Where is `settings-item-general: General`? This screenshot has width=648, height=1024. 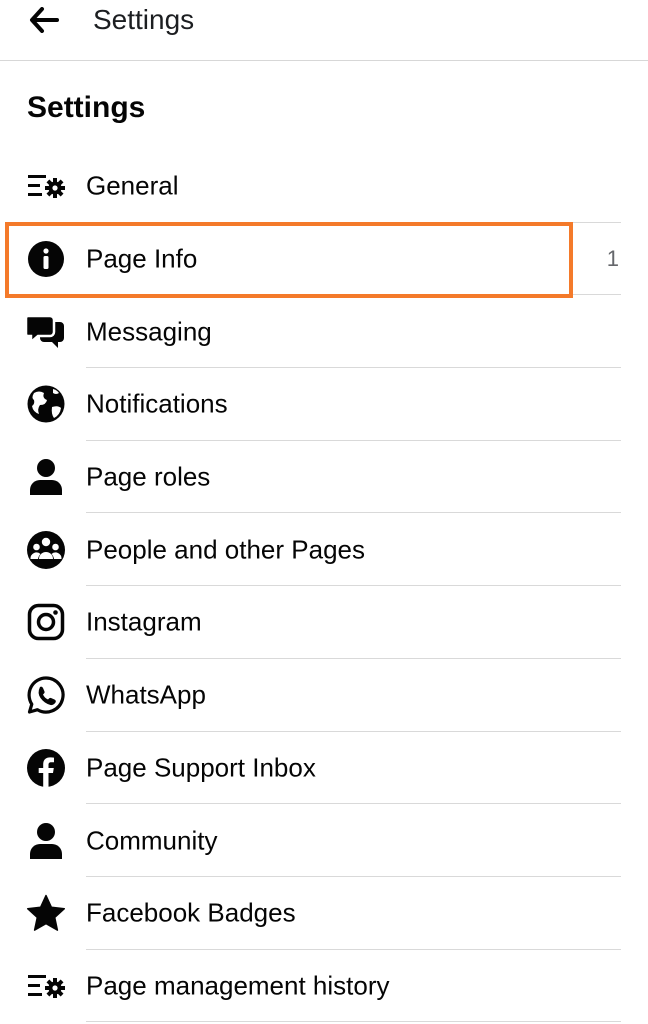
settings-item-general: General is located at coordinates (324, 186).